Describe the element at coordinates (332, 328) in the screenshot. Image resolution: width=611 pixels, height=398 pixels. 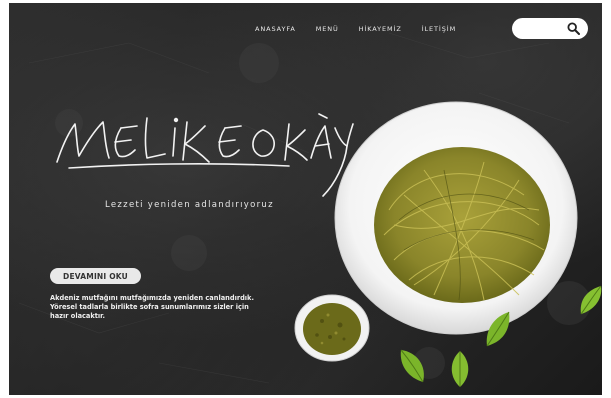
I see `pesto-bowl-image` at that location.